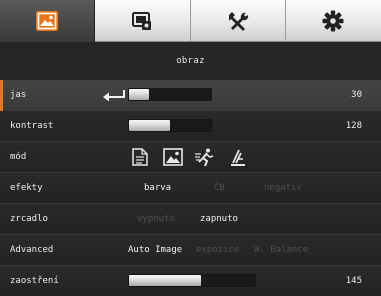 This screenshot has height=296, width=381. I want to click on brightness-label: jas, so click(18, 95).